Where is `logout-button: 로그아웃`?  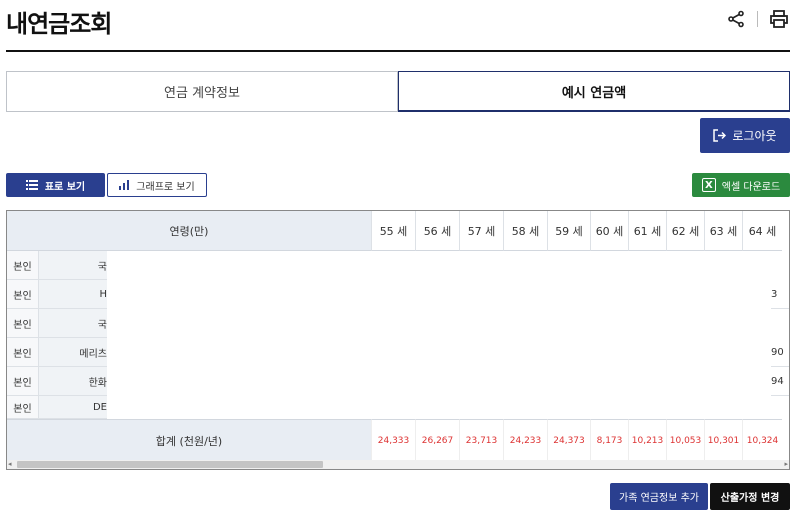
logout-button: 로그아웃 is located at coordinates (745, 135).